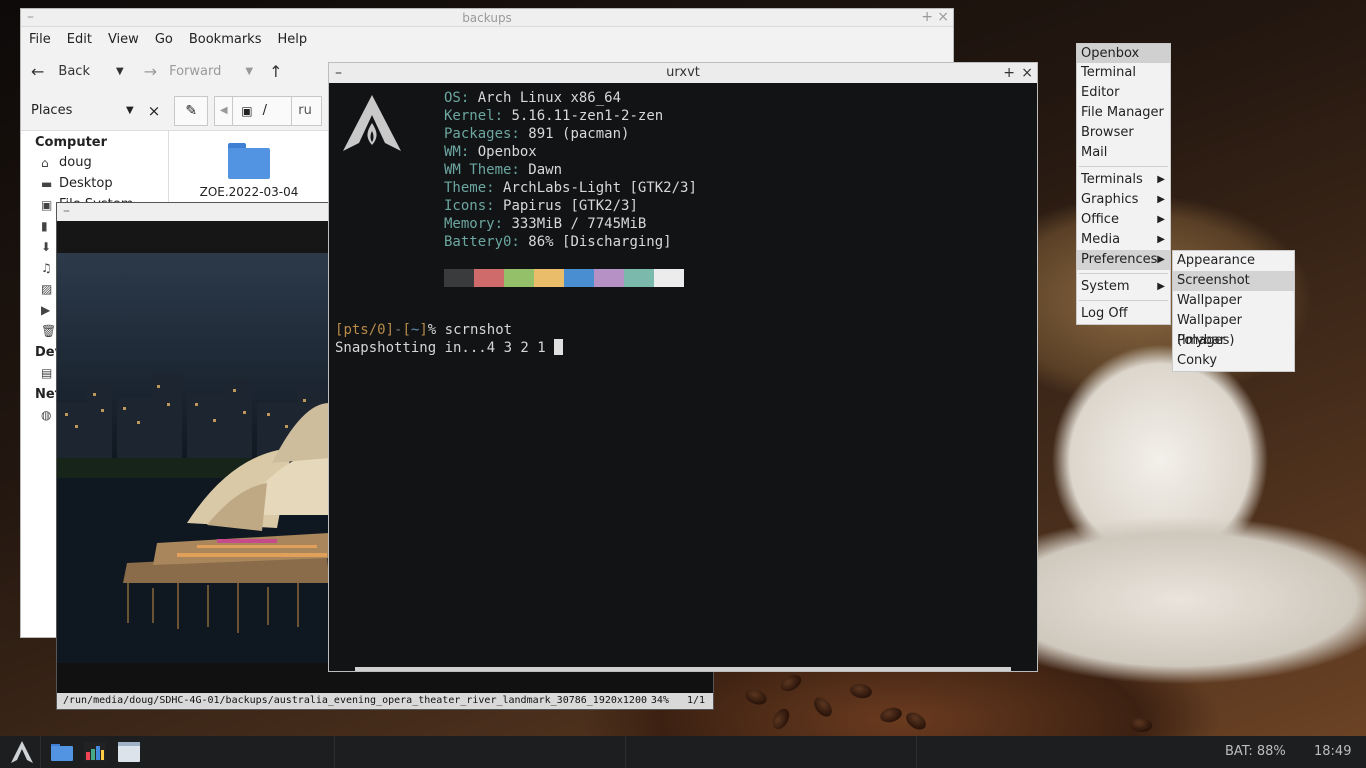  I want to click on info-line: Theme: ArchLabs-Light [GTK2/3], so click(570, 188).